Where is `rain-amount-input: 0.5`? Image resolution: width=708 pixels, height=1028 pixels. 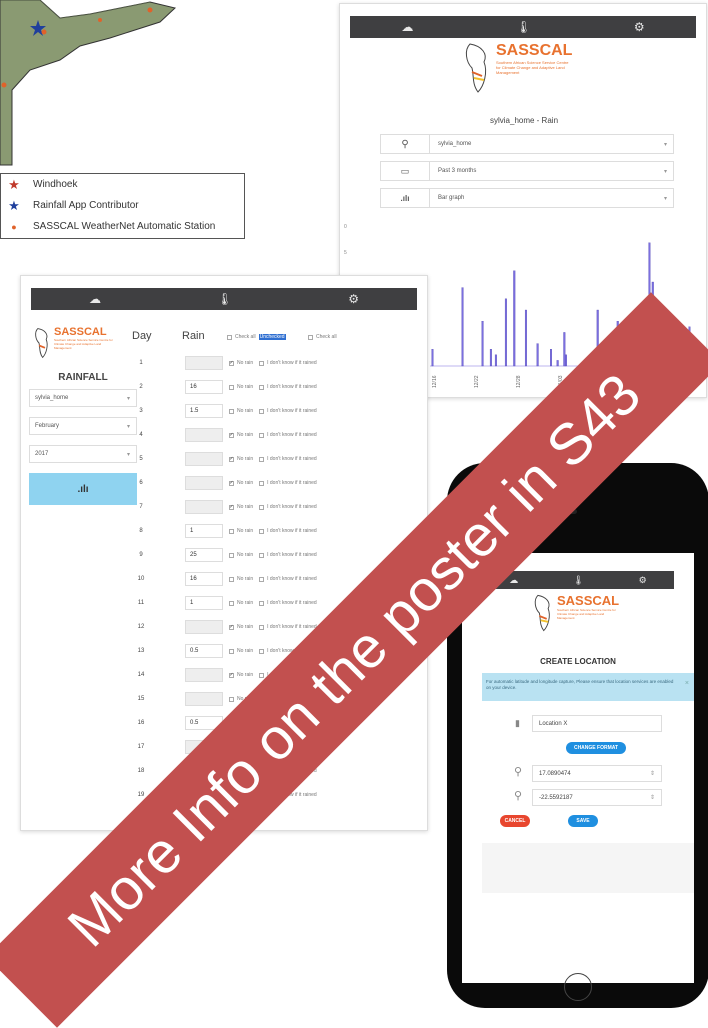 rain-amount-input: 0.5 is located at coordinates (204, 651).